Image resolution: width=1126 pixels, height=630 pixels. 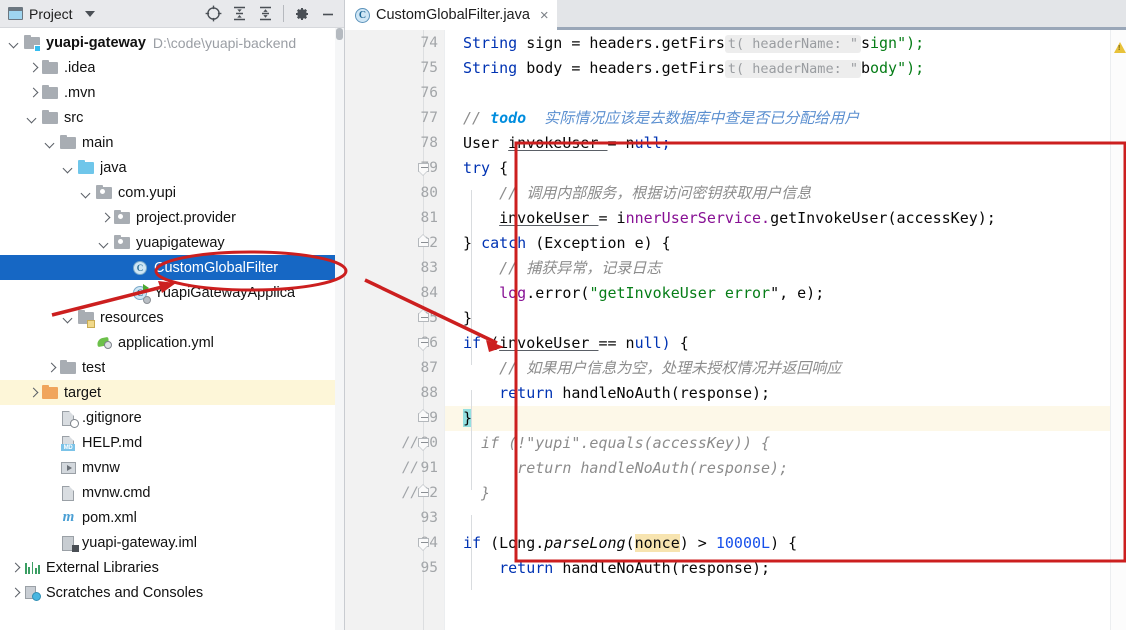 What do you see at coordinates (785, 268) in the screenshot?
I see `code-line: // 捕获异常，记录日志` at bounding box center [785, 268].